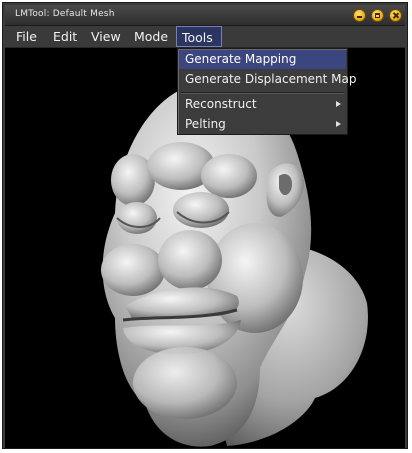 This screenshot has height=453, width=412. What do you see at coordinates (262, 104) in the screenshot?
I see `menu-item-reconstruct: Reconstruct` at bounding box center [262, 104].